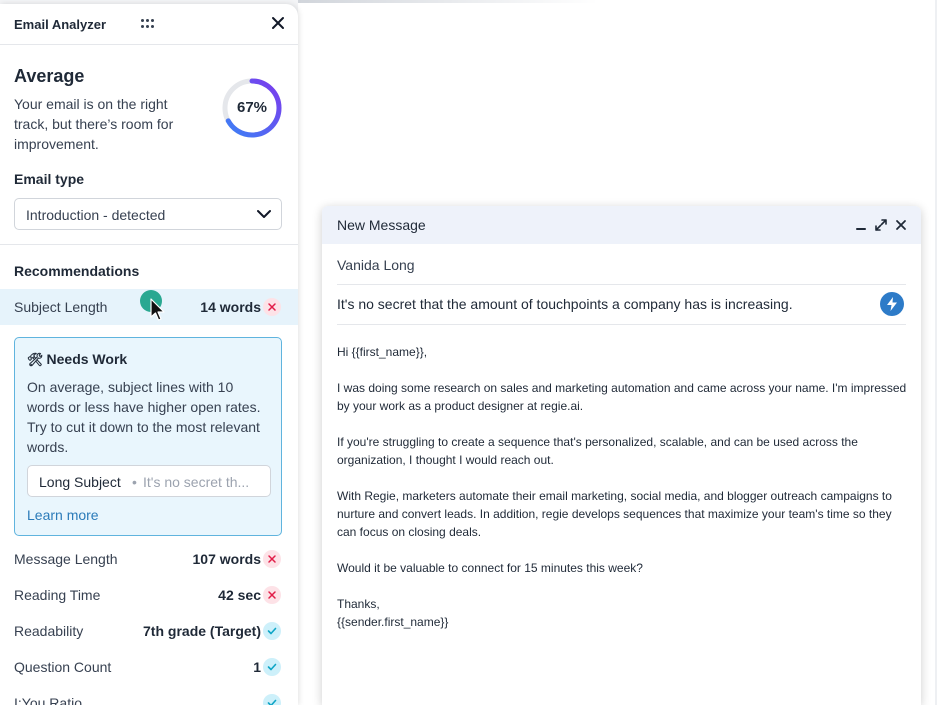 Image resolution: width=945 pixels, height=705 pixels. What do you see at coordinates (376, 265) in the screenshot?
I see `recipient-field: Vanida Long` at bounding box center [376, 265].